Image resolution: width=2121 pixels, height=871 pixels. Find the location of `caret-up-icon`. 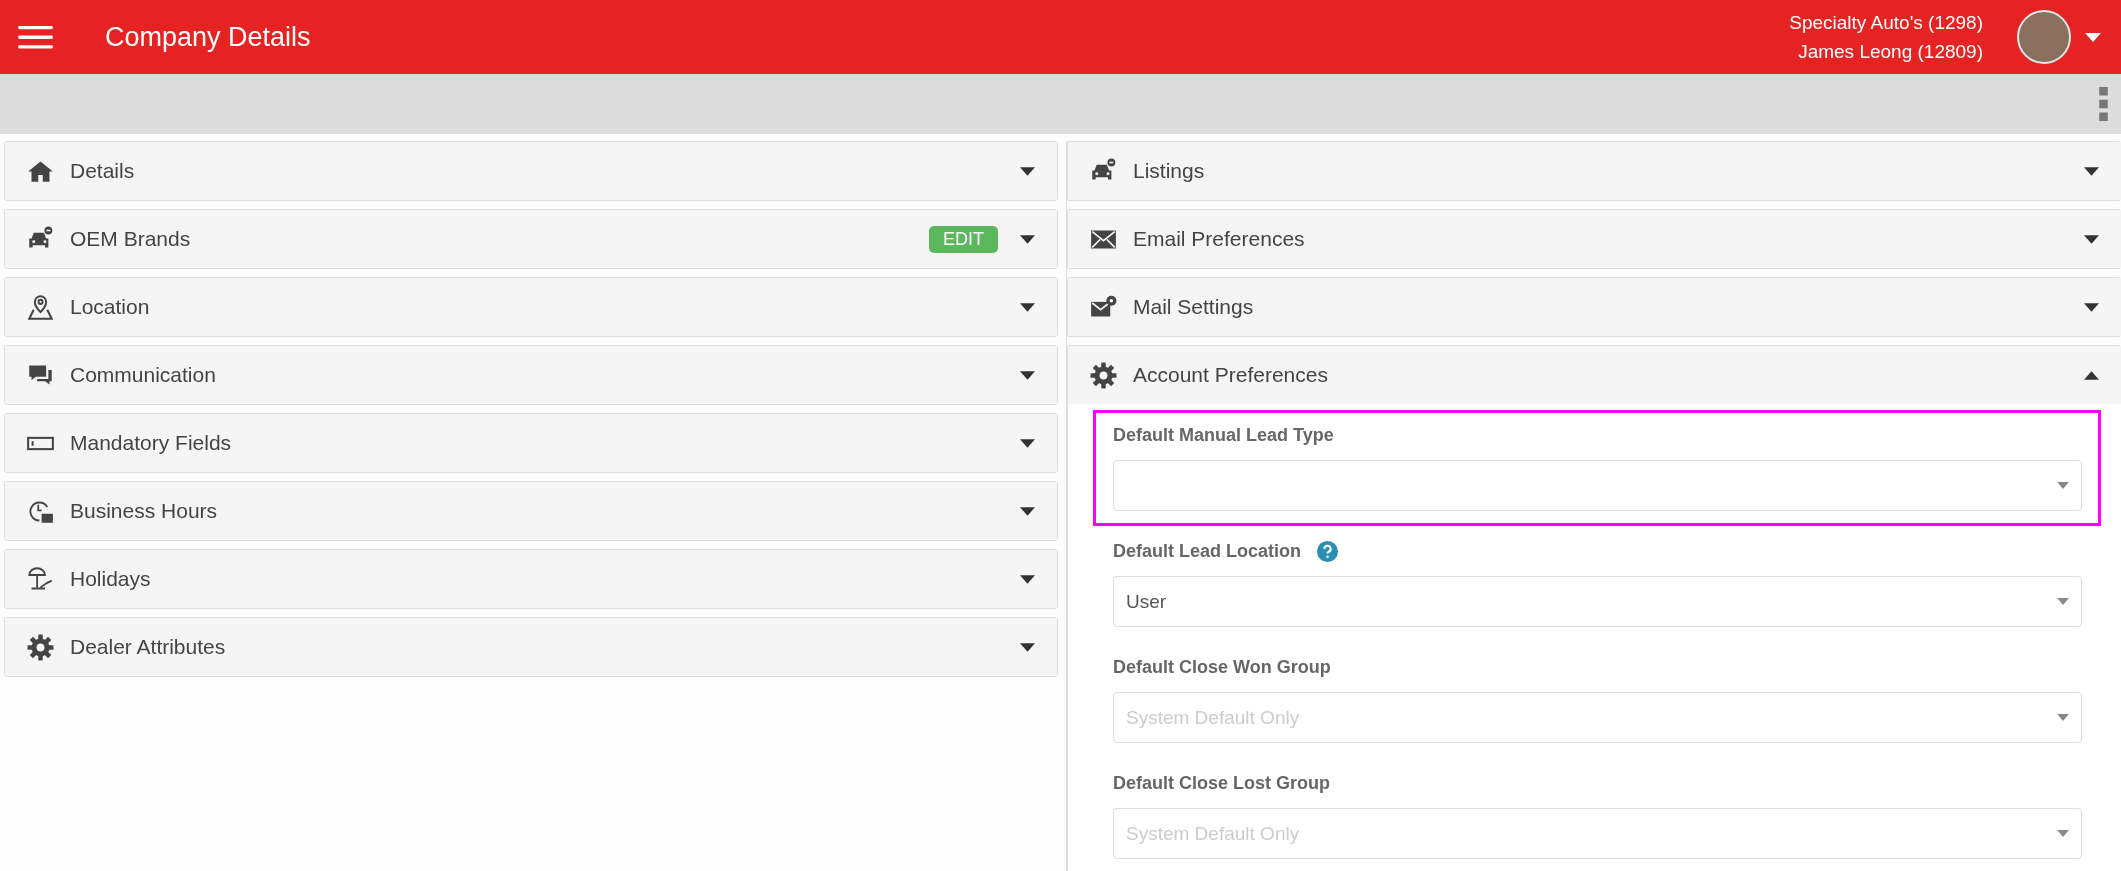

caret-up-icon is located at coordinates (2091, 375).